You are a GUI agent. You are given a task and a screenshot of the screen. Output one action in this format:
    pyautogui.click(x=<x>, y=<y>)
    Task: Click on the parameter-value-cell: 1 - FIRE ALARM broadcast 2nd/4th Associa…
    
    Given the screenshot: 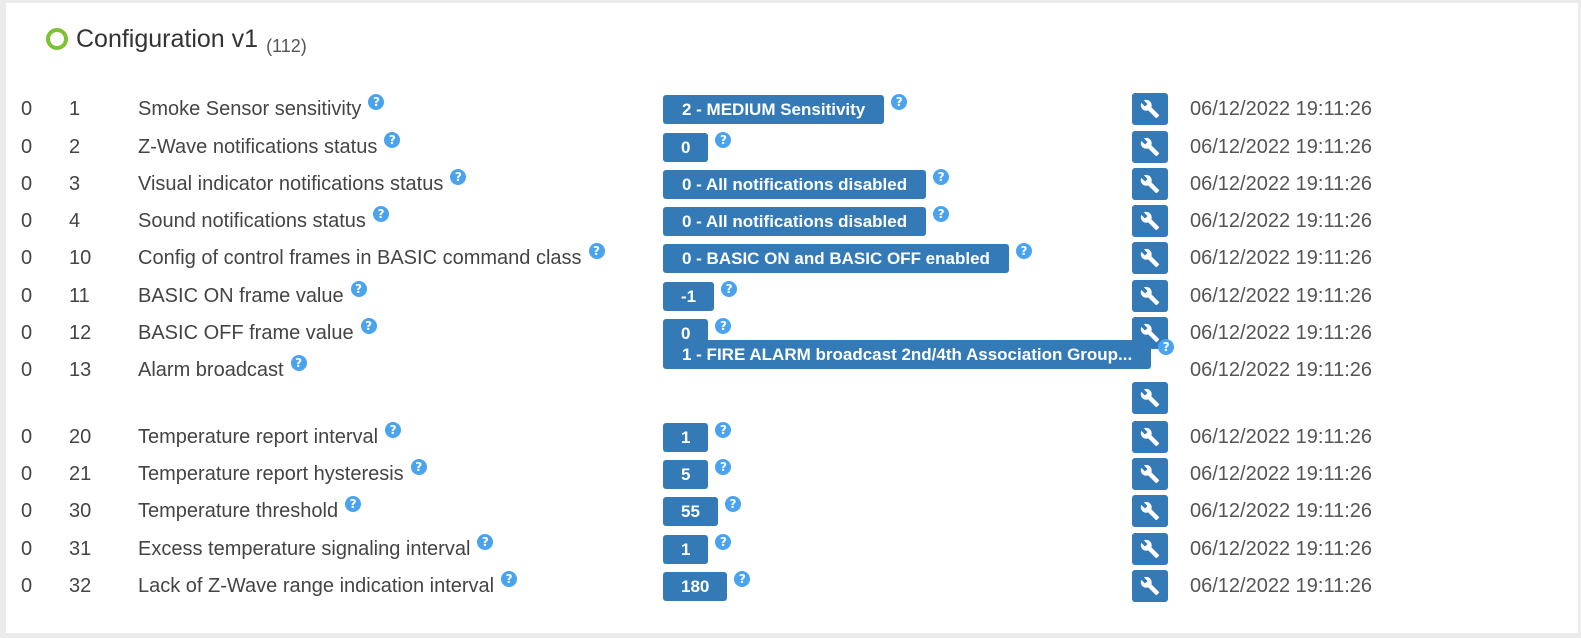 What is the action you would take?
    pyautogui.click(x=919, y=354)
    